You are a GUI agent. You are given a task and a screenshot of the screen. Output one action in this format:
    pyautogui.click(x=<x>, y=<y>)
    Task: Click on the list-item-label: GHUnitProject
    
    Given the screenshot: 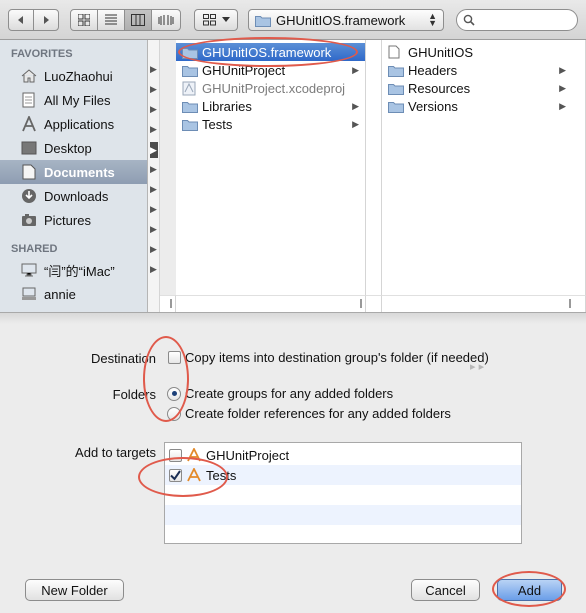 What is the action you would take?
    pyautogui.click(x=244, y=70)
    